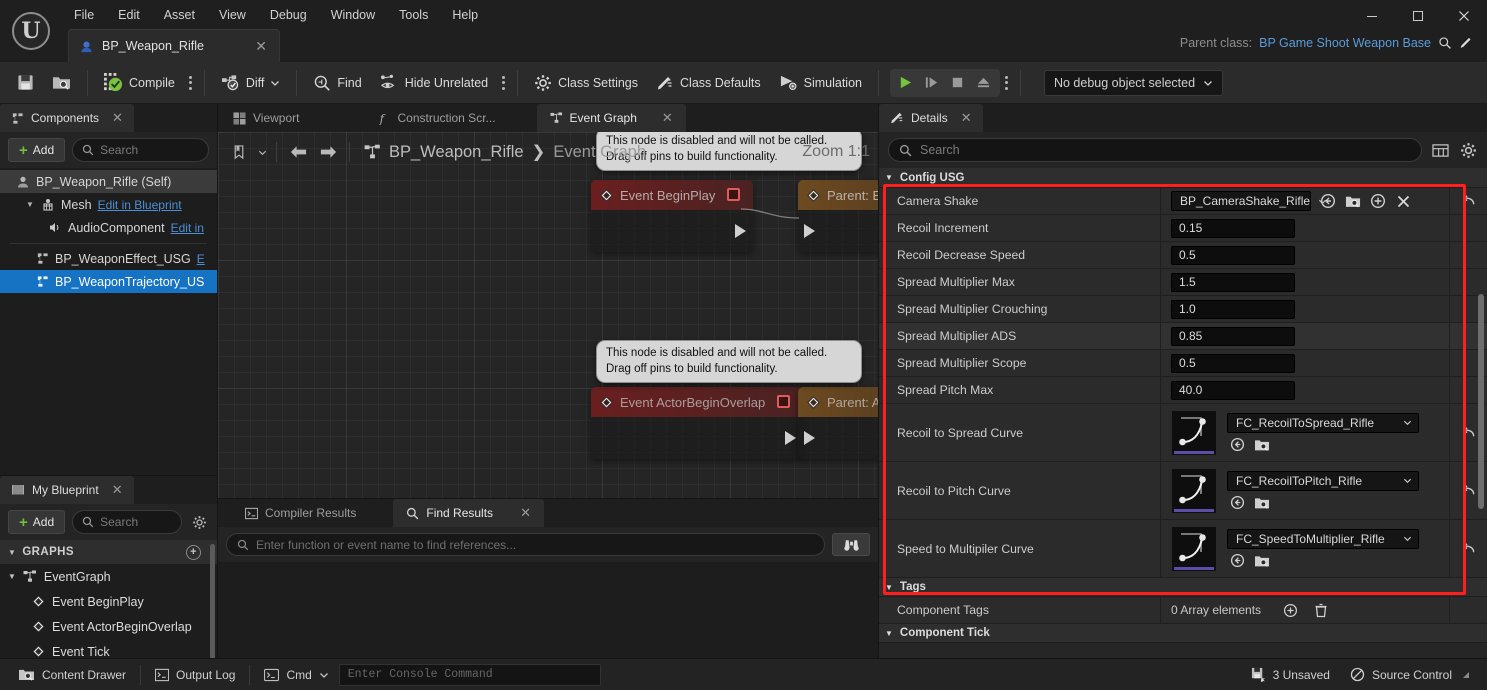 The height and width of the screenshot is (690, 1487). Describe the element at coordinates (1372, 16) in the screenshot. I see `minimize-button` at that location.